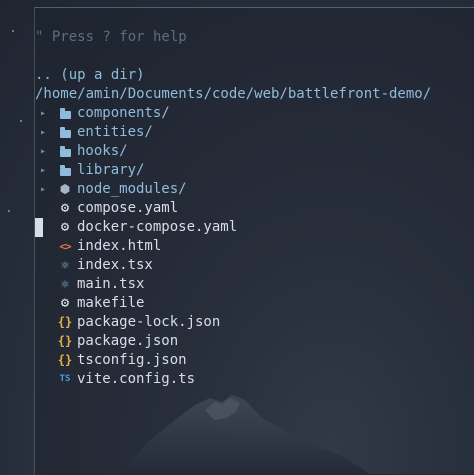 The image size is (474, 475). What do you see at coordinates (111, 37) in the screenshot?
I see `help-hint: " Press ? for help` at bounding box center [111, 37].